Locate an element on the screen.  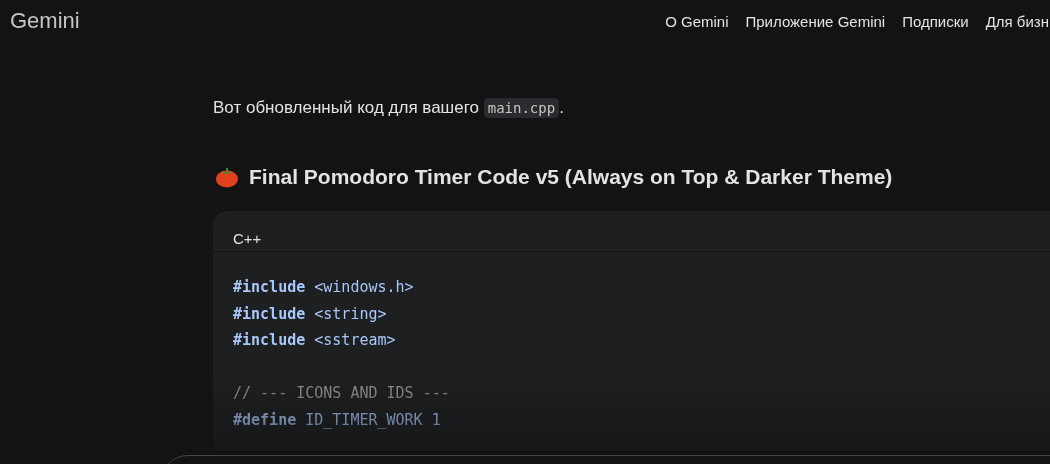
section-heading: Final Pomodoro Timer Code v5 (Always on Top & Darker Theme) is located at coordinates (571, 177).